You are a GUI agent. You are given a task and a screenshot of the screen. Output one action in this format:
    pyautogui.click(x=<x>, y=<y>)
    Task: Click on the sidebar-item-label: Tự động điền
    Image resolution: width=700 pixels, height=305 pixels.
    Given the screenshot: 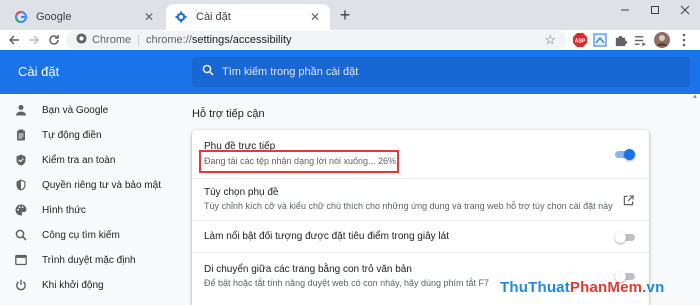 What is the action you would take?
    pyautogui.click(x=72, y=135)
    